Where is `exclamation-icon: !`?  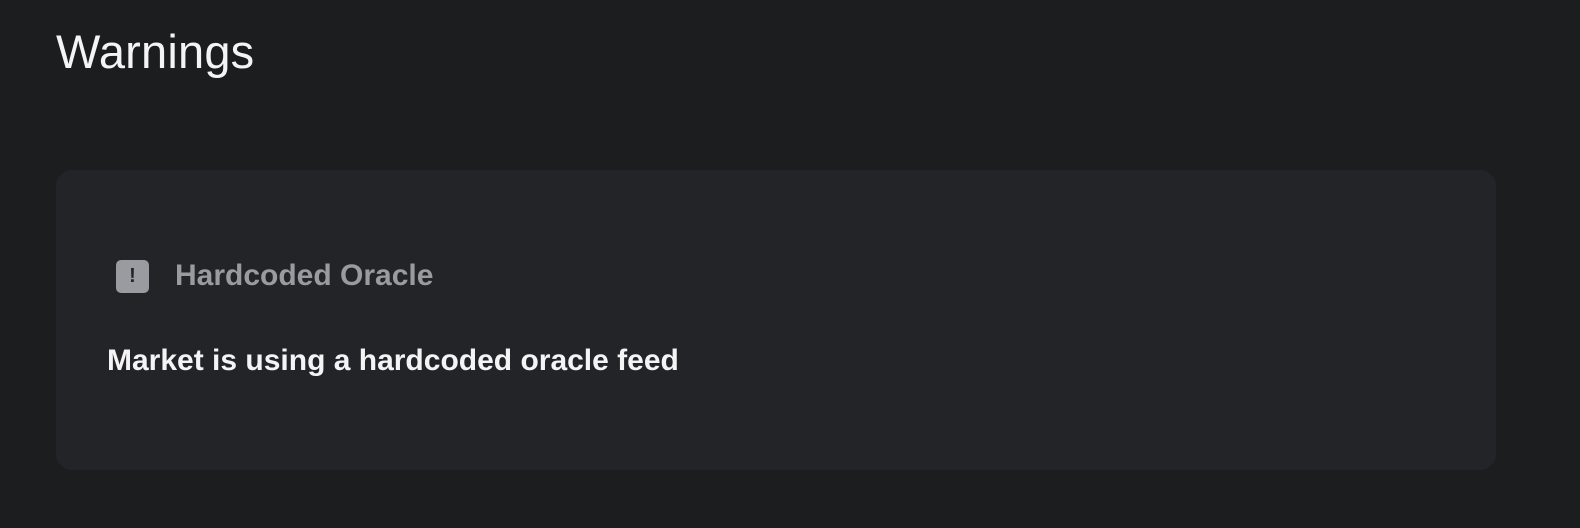
exclamation-icon: ! is located at coordinates (132, 276).